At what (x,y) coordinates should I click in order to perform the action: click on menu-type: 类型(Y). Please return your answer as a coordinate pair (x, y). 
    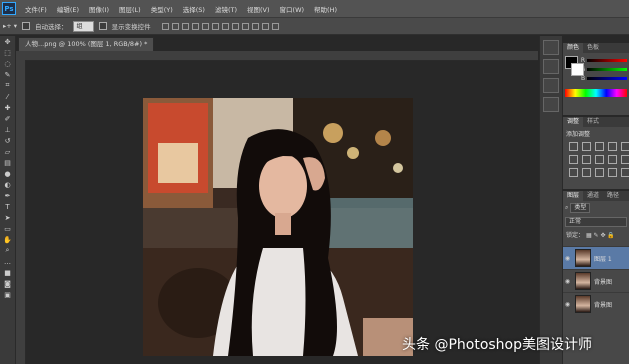
    Looking at the image, I should click on (162, 9).